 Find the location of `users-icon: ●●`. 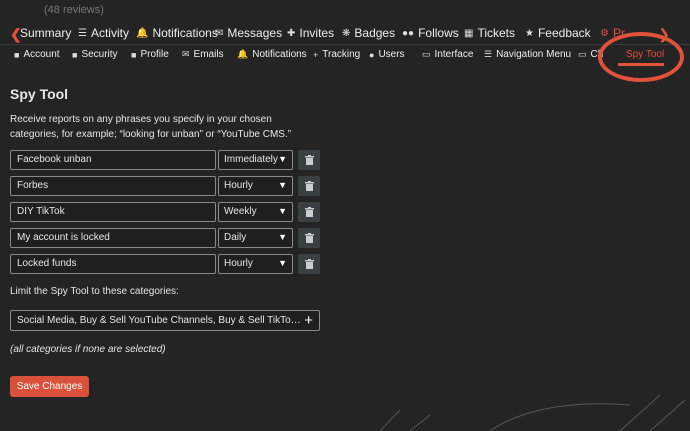

users-icon: ●● is located at coordinates (408, 33).